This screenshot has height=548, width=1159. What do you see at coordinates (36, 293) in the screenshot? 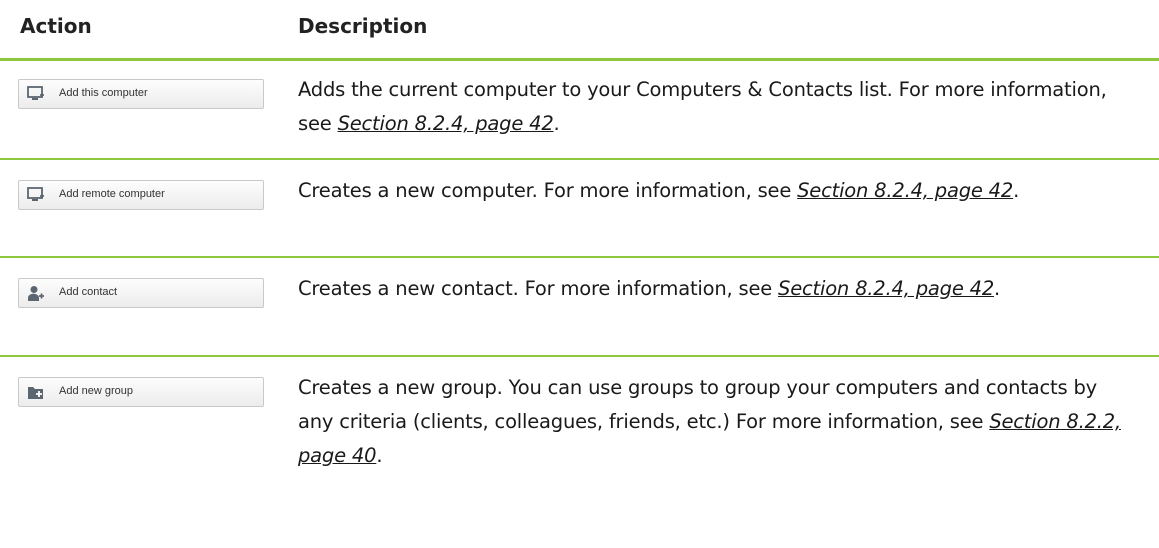
I see `person-plus-icon` at bounding box center [36, 293].